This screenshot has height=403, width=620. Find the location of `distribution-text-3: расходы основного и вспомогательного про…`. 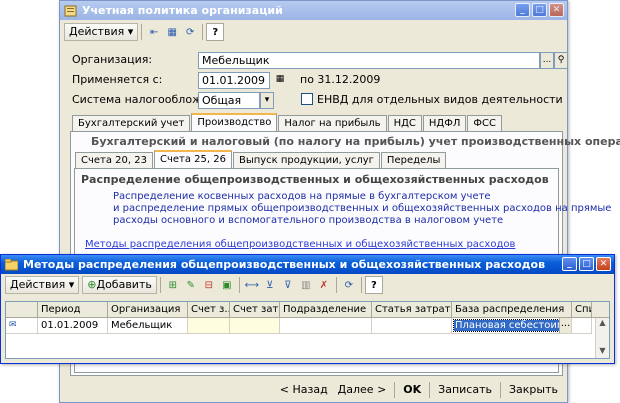

distribution-text-3: расходы основного и вспомогательного про… is located at coordinates (308, 220).